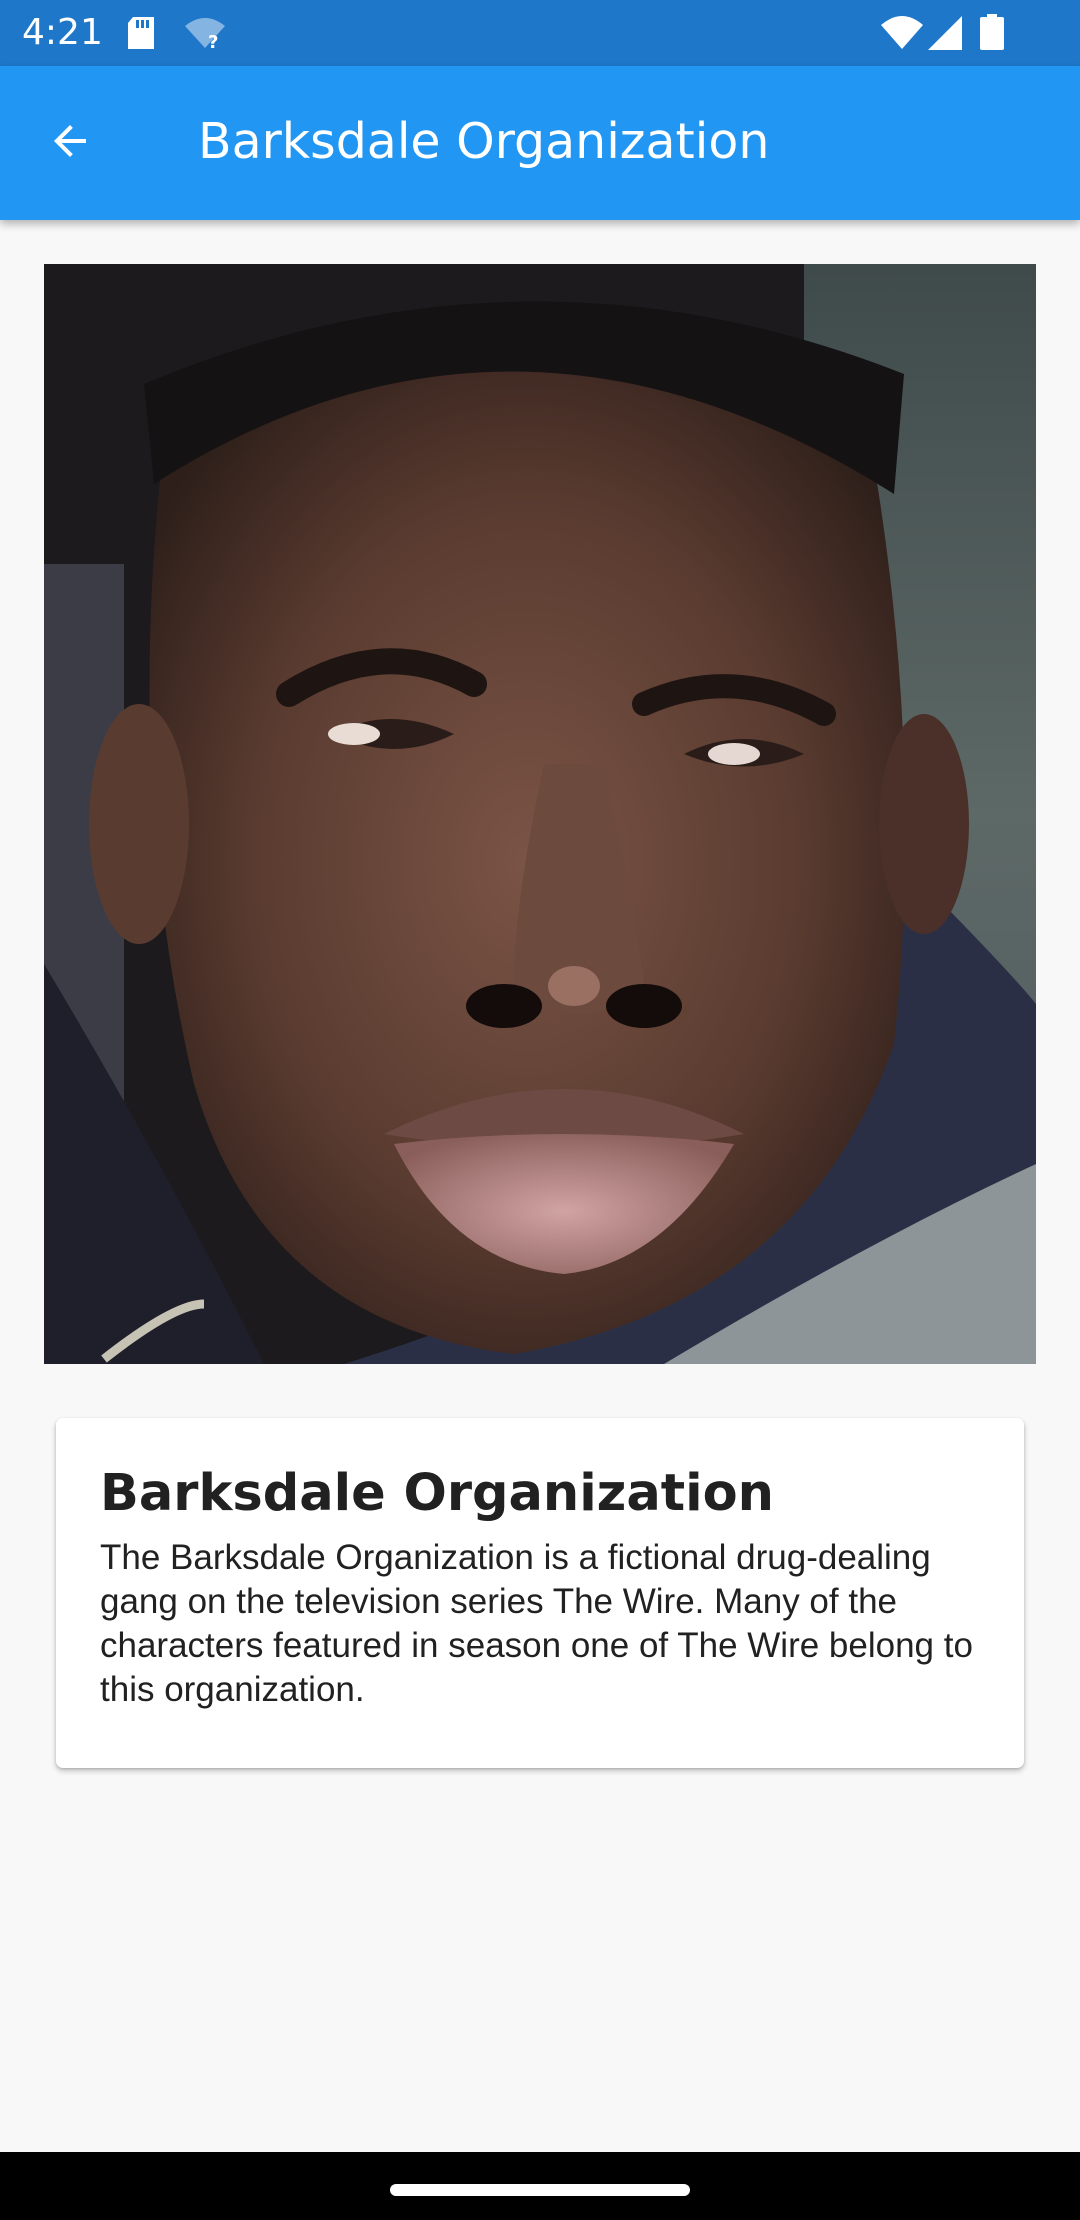  What do you see at coordinates (902, 35) in the screenshot?
I see `wifi-icon` at bounding box center [902, 35].